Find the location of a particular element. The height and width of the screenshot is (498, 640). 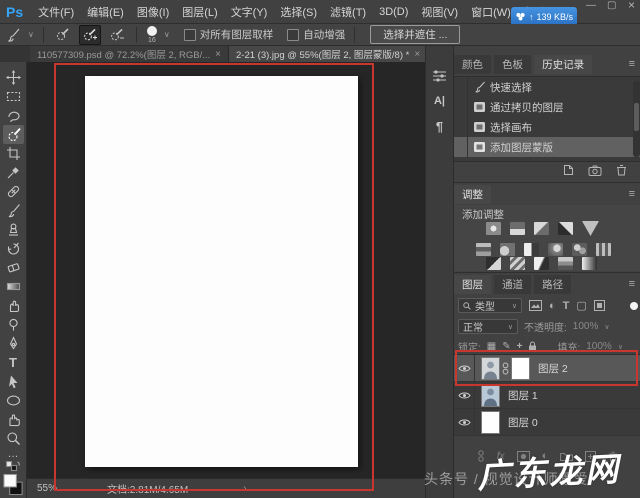

layer-name: 图层 1 is located at coordinates (523, 395).